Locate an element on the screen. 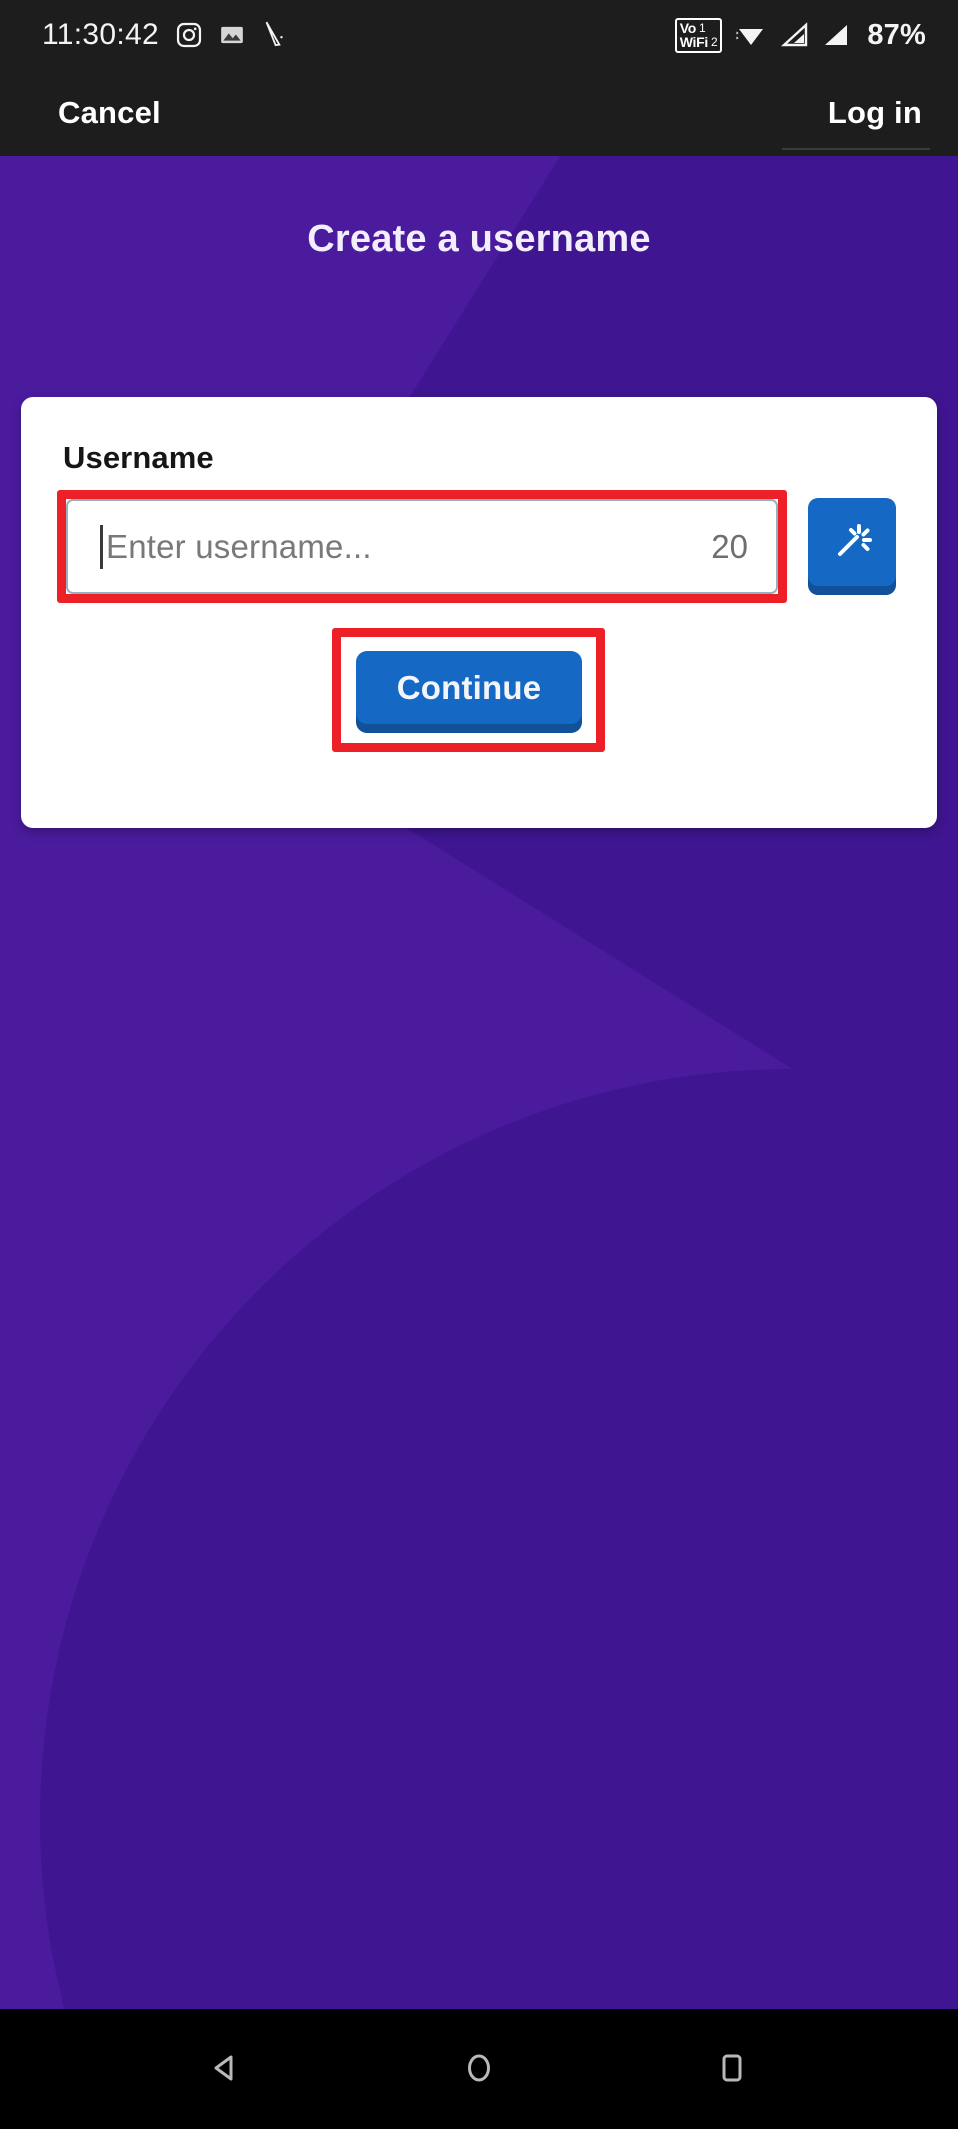 This screenshot has width=958, height=2129. username-label: Username is located at coordinates (138, 457).